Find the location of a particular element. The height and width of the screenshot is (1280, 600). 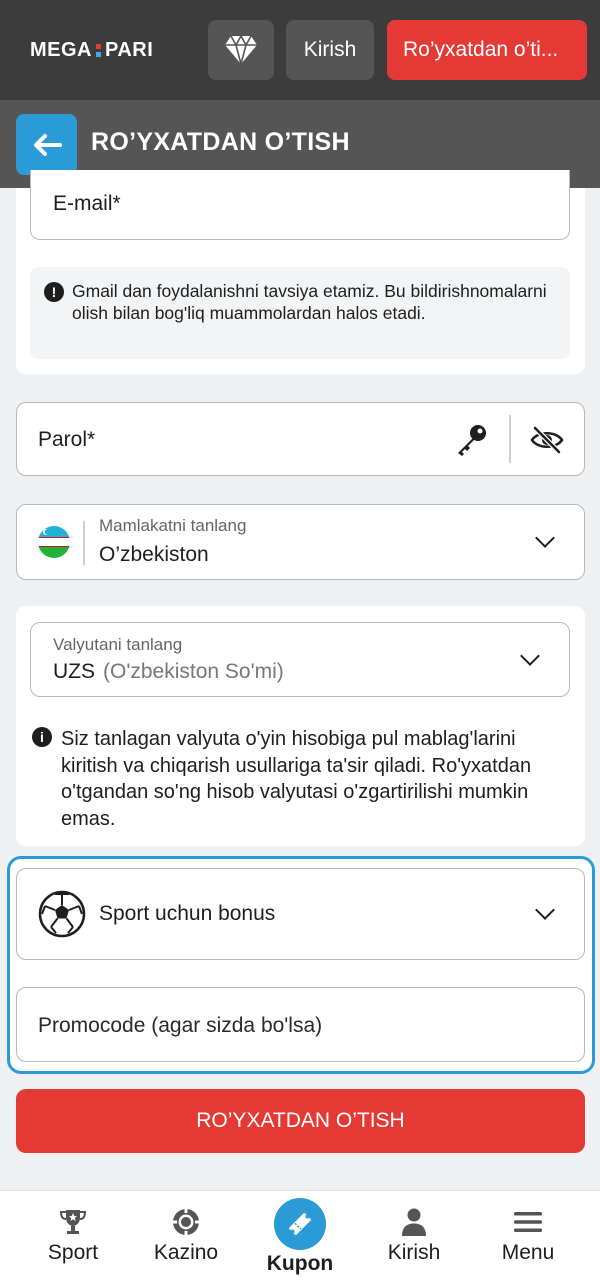

back-button is located at coordinates (46, 144).